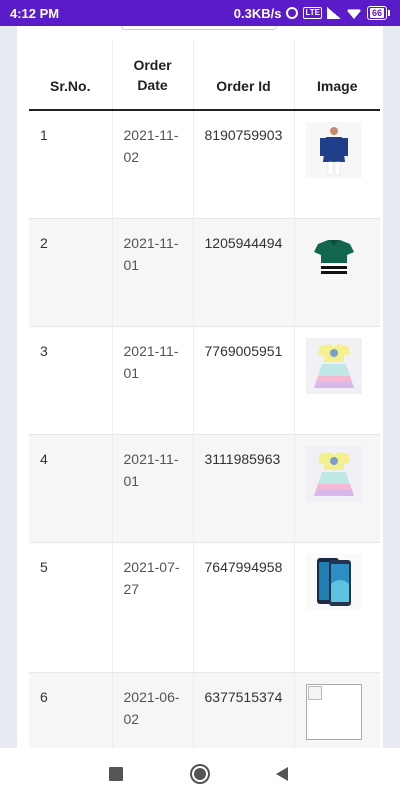  I want to click on table-row: 4 2021-11-01 3111985963, so click(204, 487).